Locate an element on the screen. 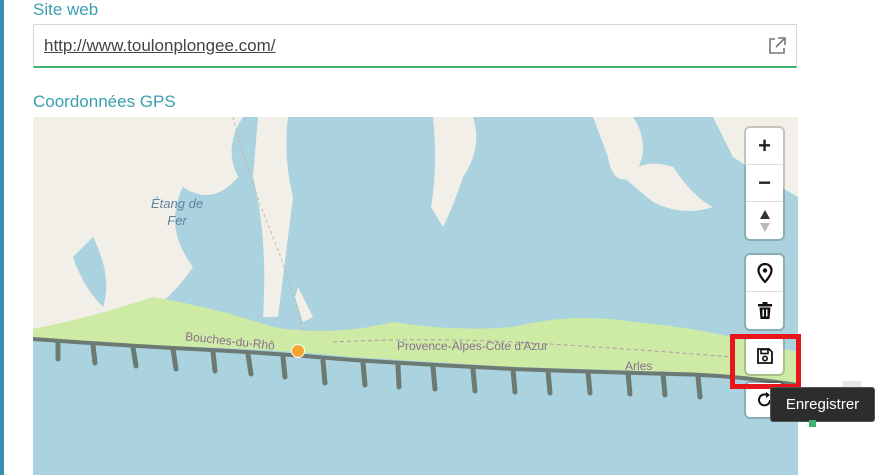  map-label-etang-line1: Étang de is located at coordinates (177, 203).